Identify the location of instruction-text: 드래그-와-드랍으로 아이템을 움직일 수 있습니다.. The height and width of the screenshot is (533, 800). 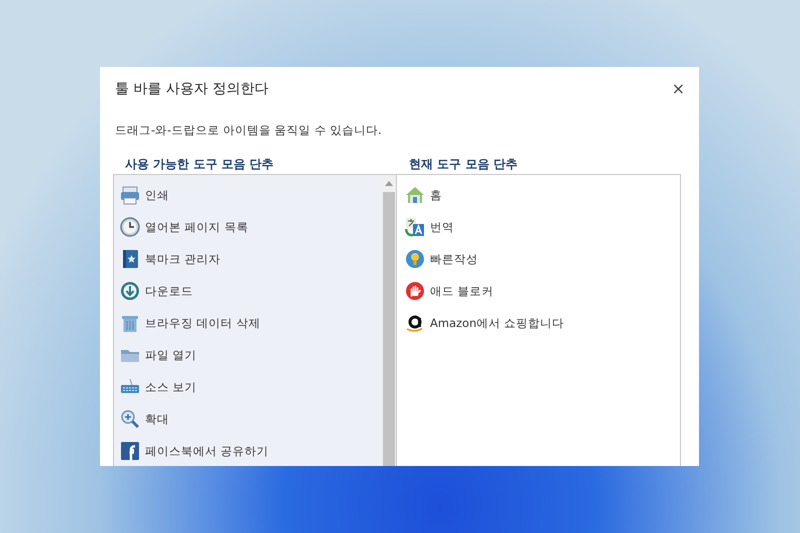
(248, 130).